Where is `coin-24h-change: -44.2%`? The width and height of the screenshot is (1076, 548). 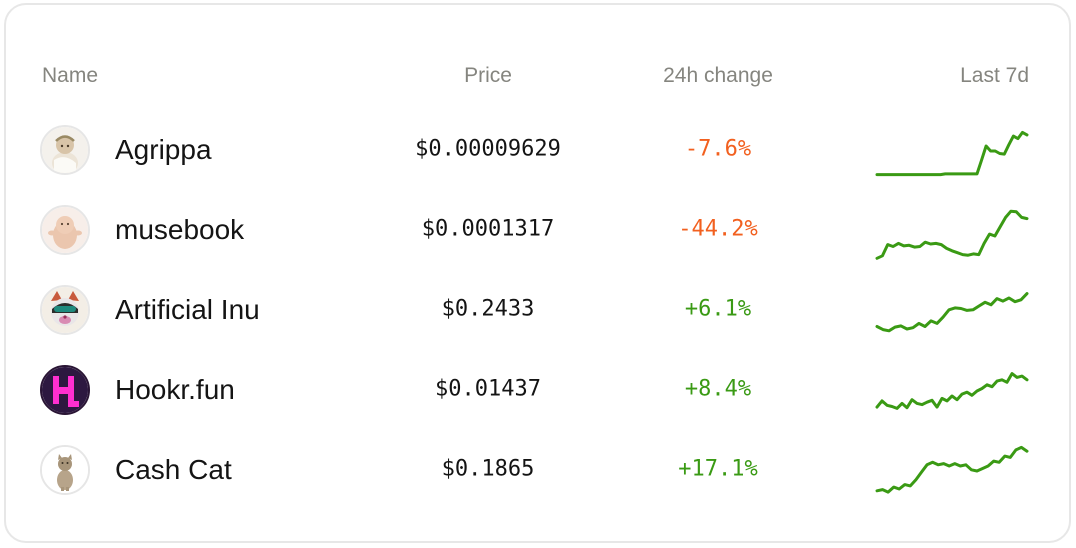 coin-24h-change: -44.2% is located at coordinates (718, 229).